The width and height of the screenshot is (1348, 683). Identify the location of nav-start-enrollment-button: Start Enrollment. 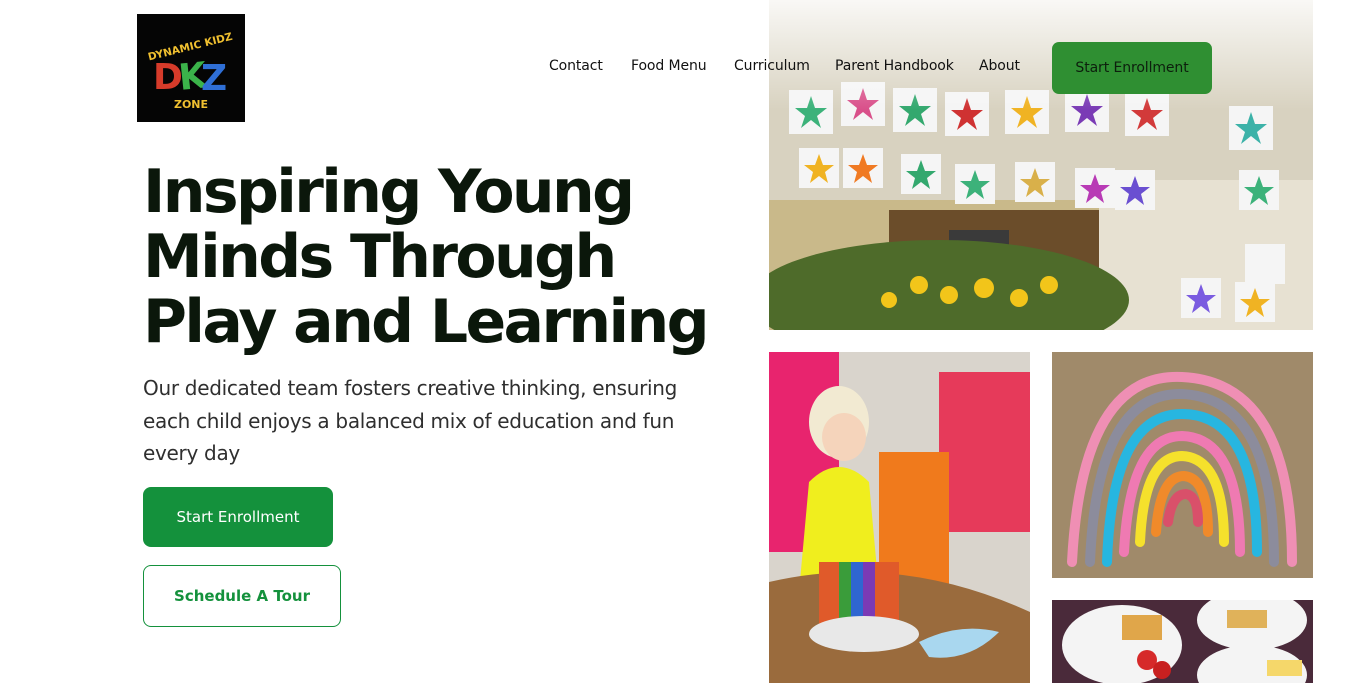
(1132, 68).